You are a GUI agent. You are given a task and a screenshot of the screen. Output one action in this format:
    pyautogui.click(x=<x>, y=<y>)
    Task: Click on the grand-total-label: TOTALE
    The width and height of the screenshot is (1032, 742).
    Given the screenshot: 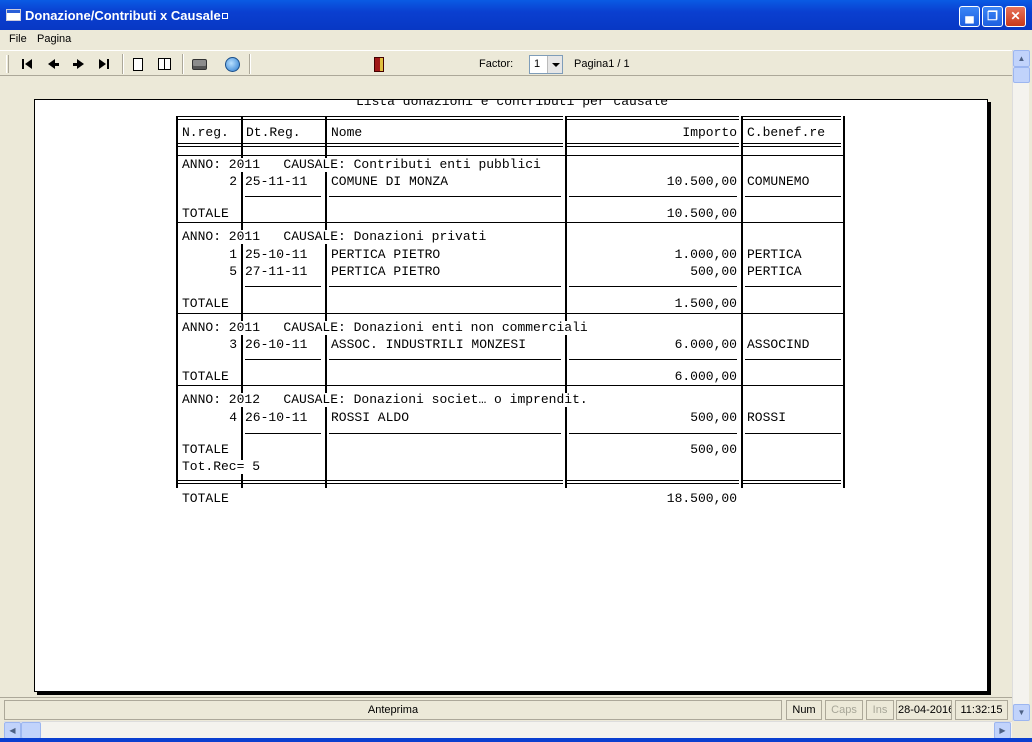 What is the action you would take?
    pyautogui.click(x=205, y=498)
    